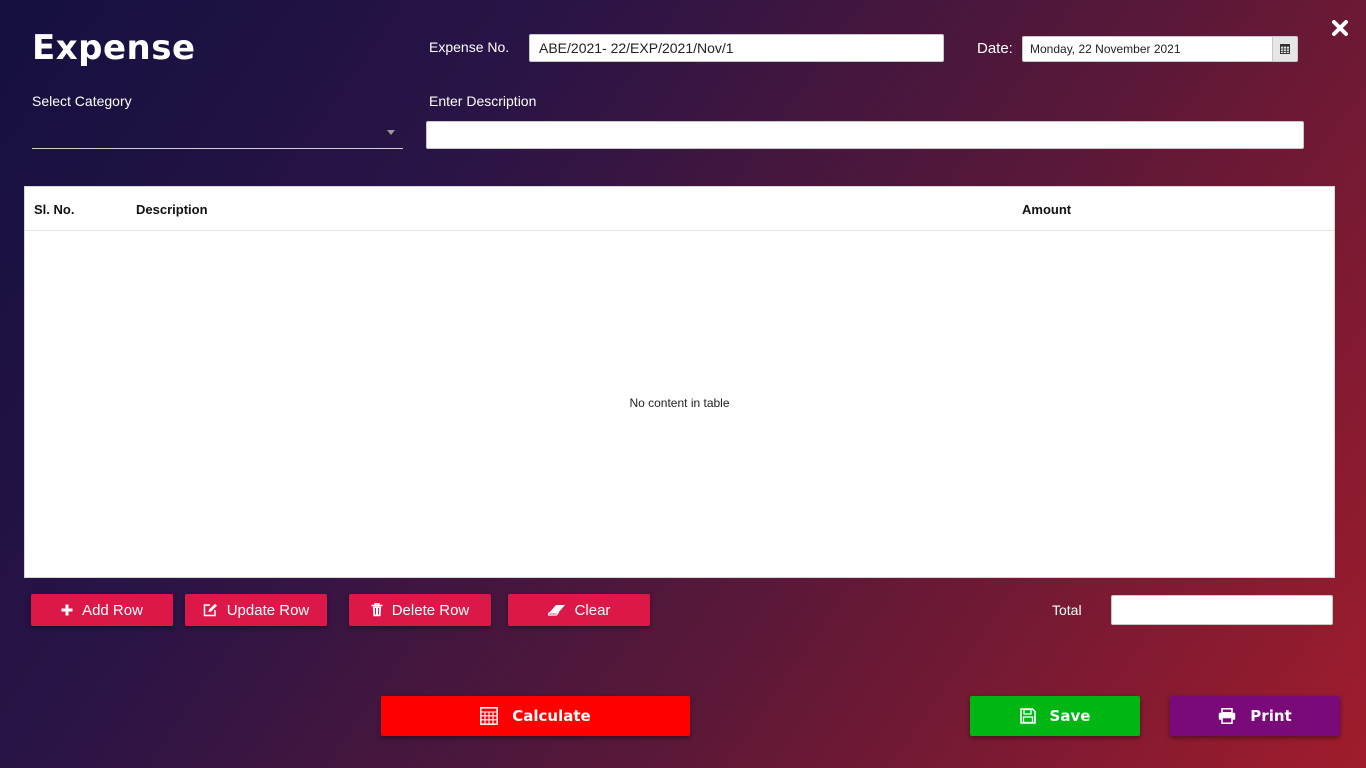  I want to click on close-icon, so click(1340, 28).